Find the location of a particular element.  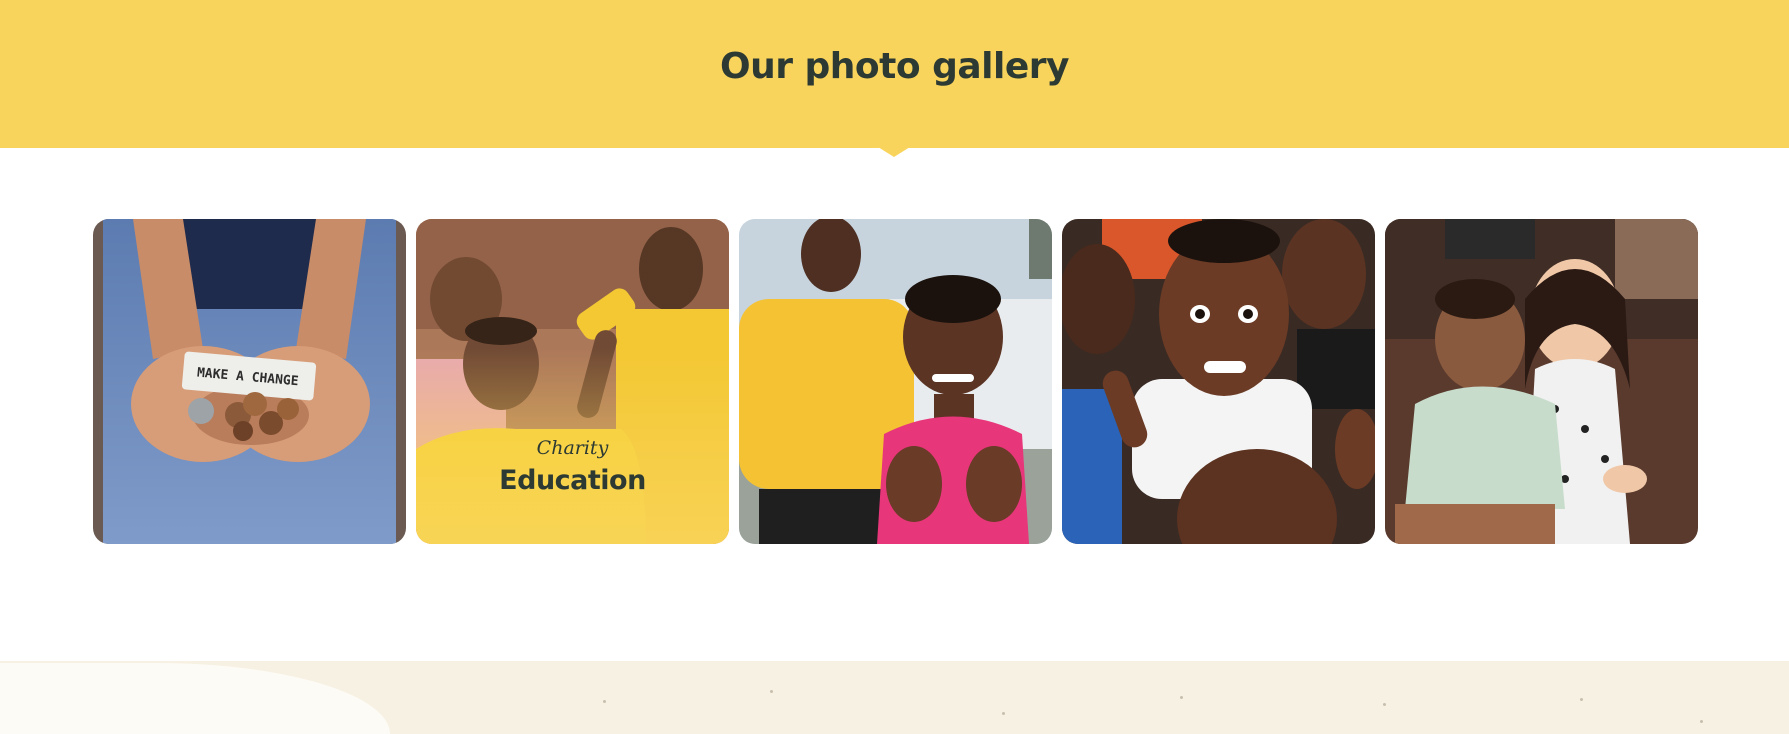

photo-hands-coins: MAKE A CHANGE is located at coordinates (249, 381).